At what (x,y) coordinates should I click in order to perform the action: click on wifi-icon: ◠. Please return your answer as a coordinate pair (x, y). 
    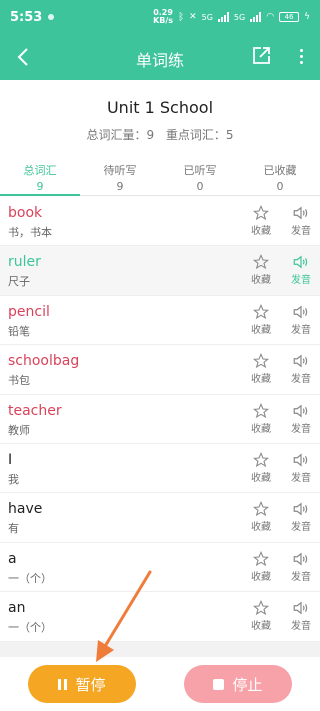
    Looking at the image, I should click on (270, 17).